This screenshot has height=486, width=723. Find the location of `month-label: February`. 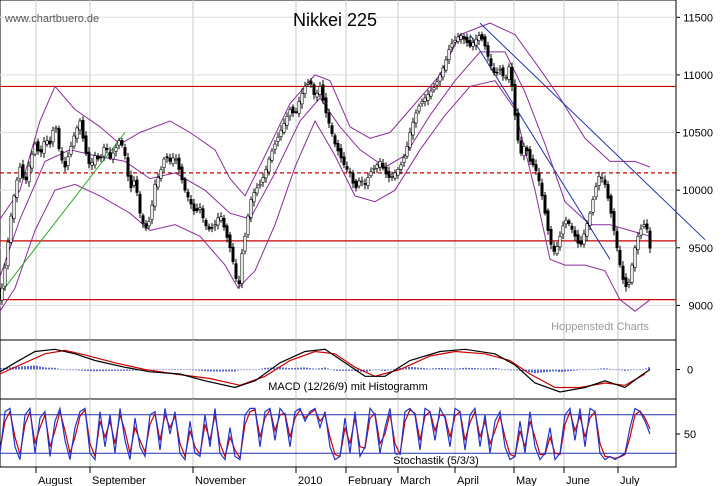

month-label: February is located at coordinates (370, 480).